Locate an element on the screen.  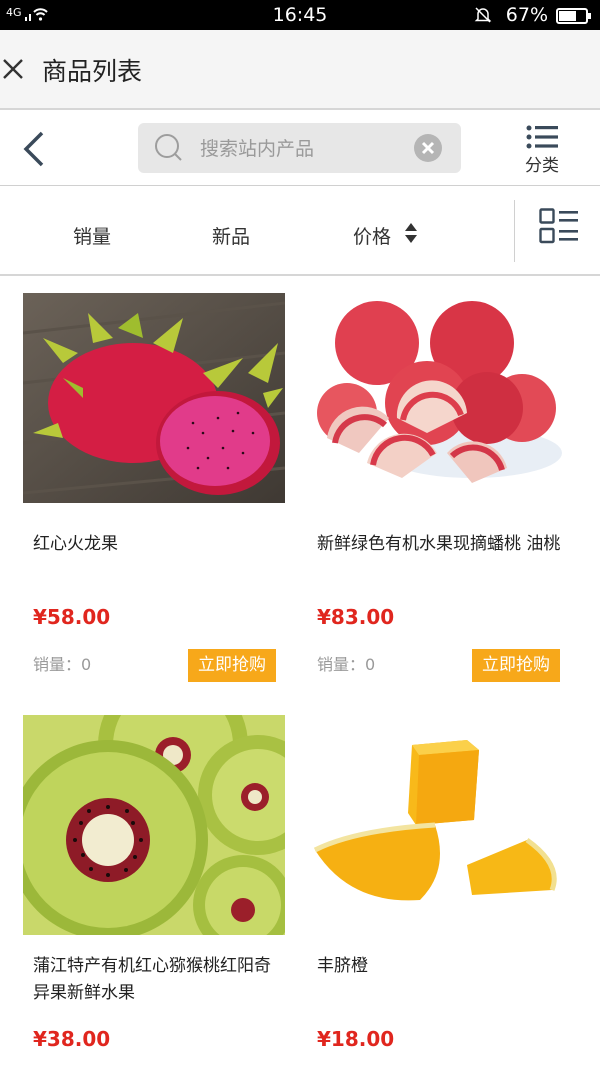
bell-muted-icon is located at coordinates (483, 15).